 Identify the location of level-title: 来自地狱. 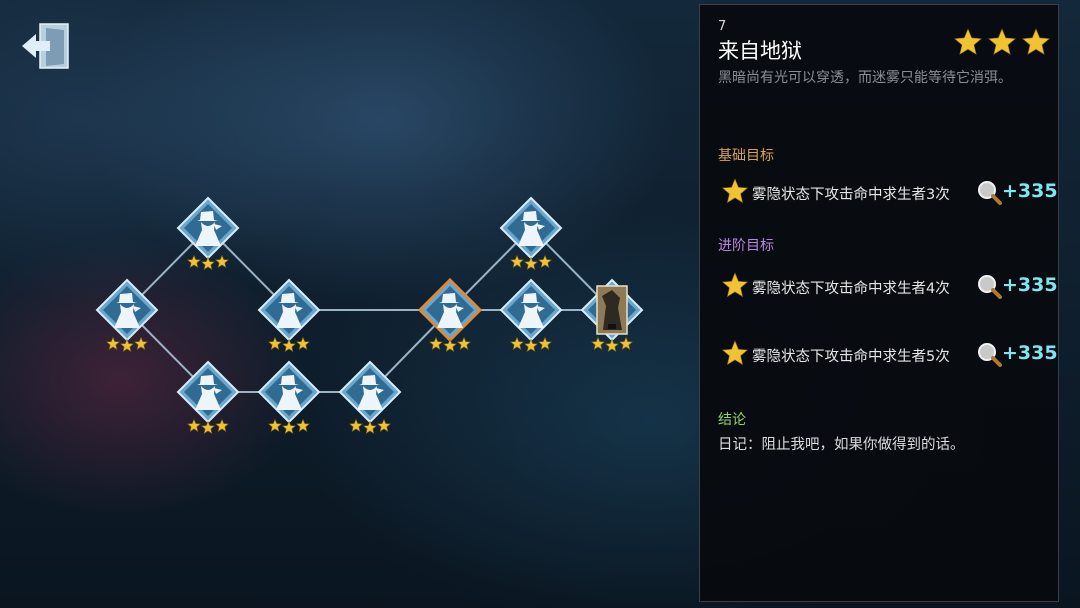
(760, 51).